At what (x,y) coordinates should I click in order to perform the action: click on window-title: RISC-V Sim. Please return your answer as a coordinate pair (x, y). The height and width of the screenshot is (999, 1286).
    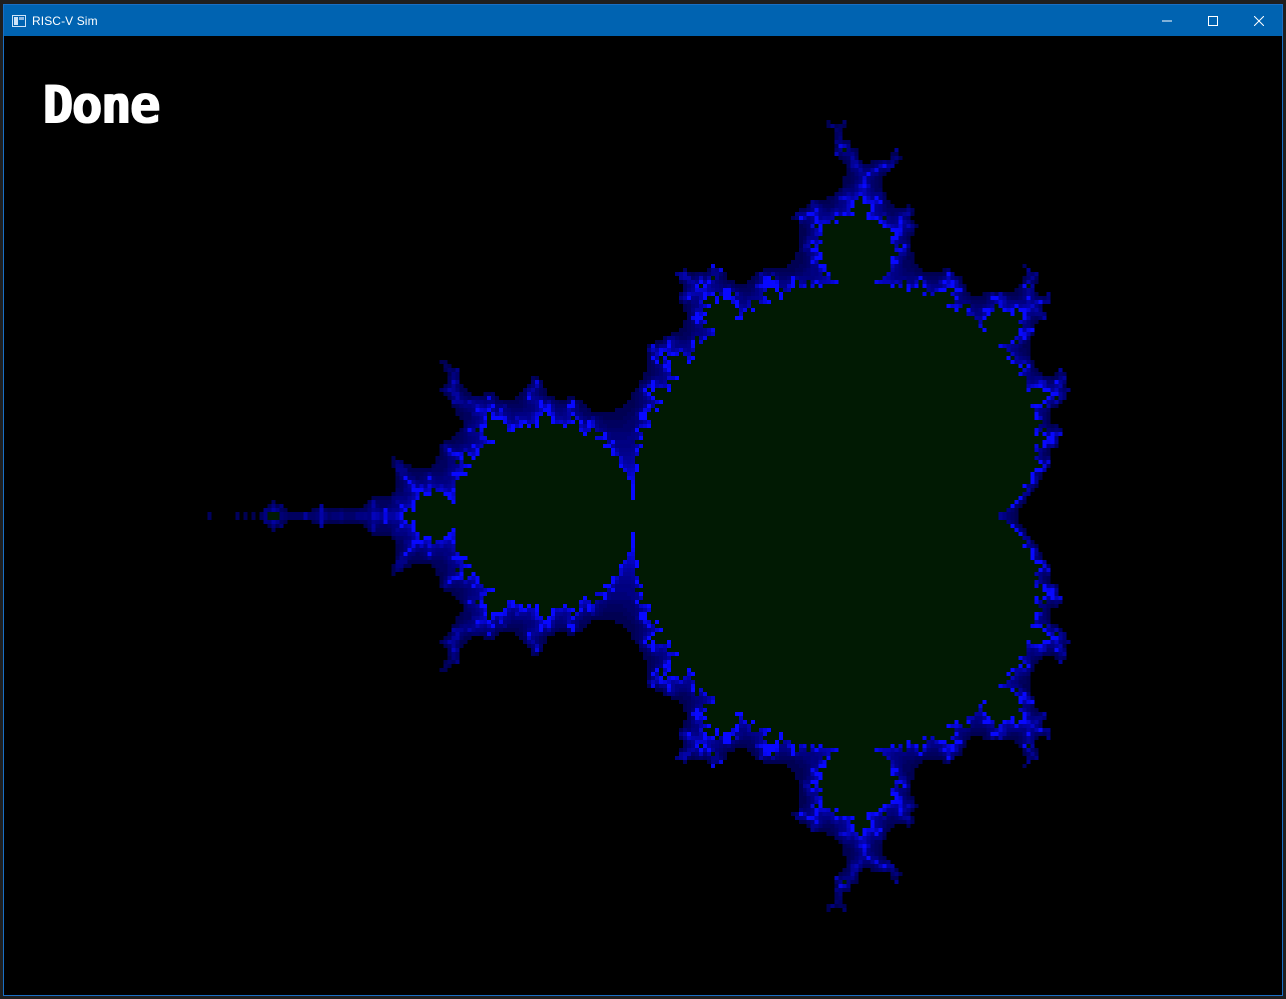
    Looking at the image, I should click on (65, 20).